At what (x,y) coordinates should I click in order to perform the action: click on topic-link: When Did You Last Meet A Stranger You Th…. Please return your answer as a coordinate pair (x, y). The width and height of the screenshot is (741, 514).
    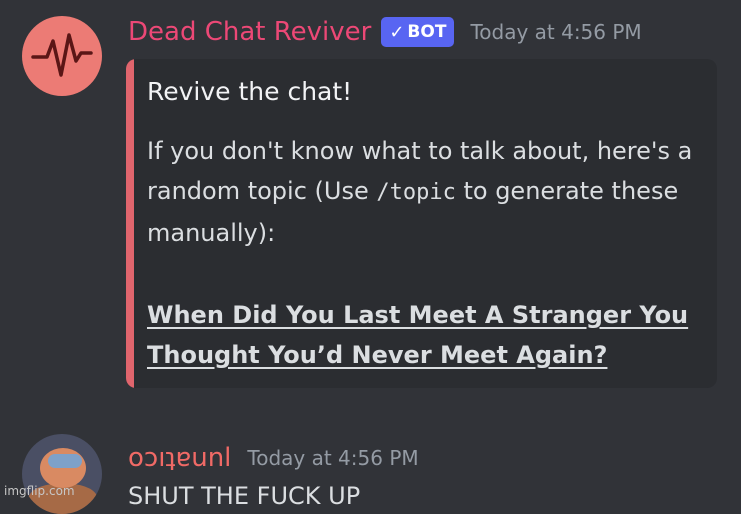
    Looking at the image, I should click on (427, 335).